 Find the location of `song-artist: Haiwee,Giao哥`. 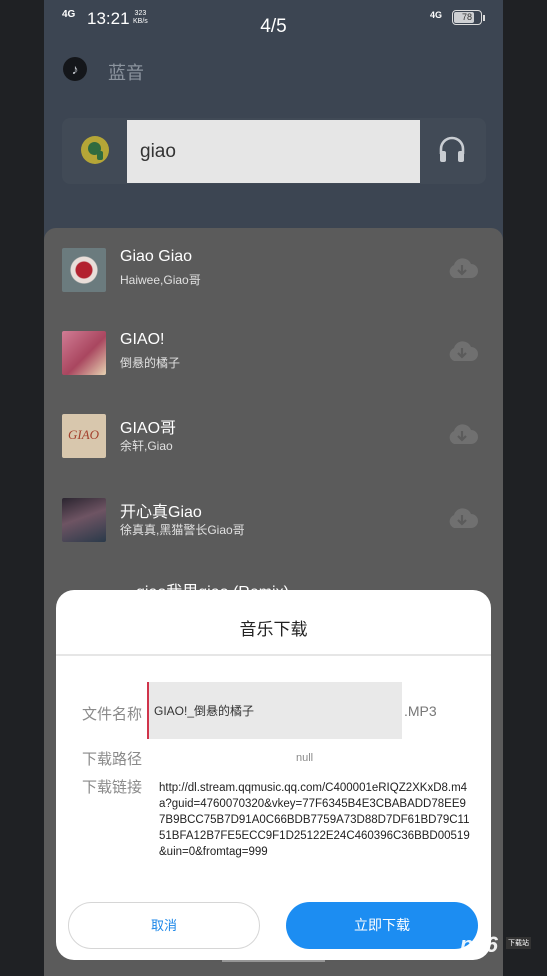

song-artist: Haiwee,Giao哥 is located at coordinates (160, 280).